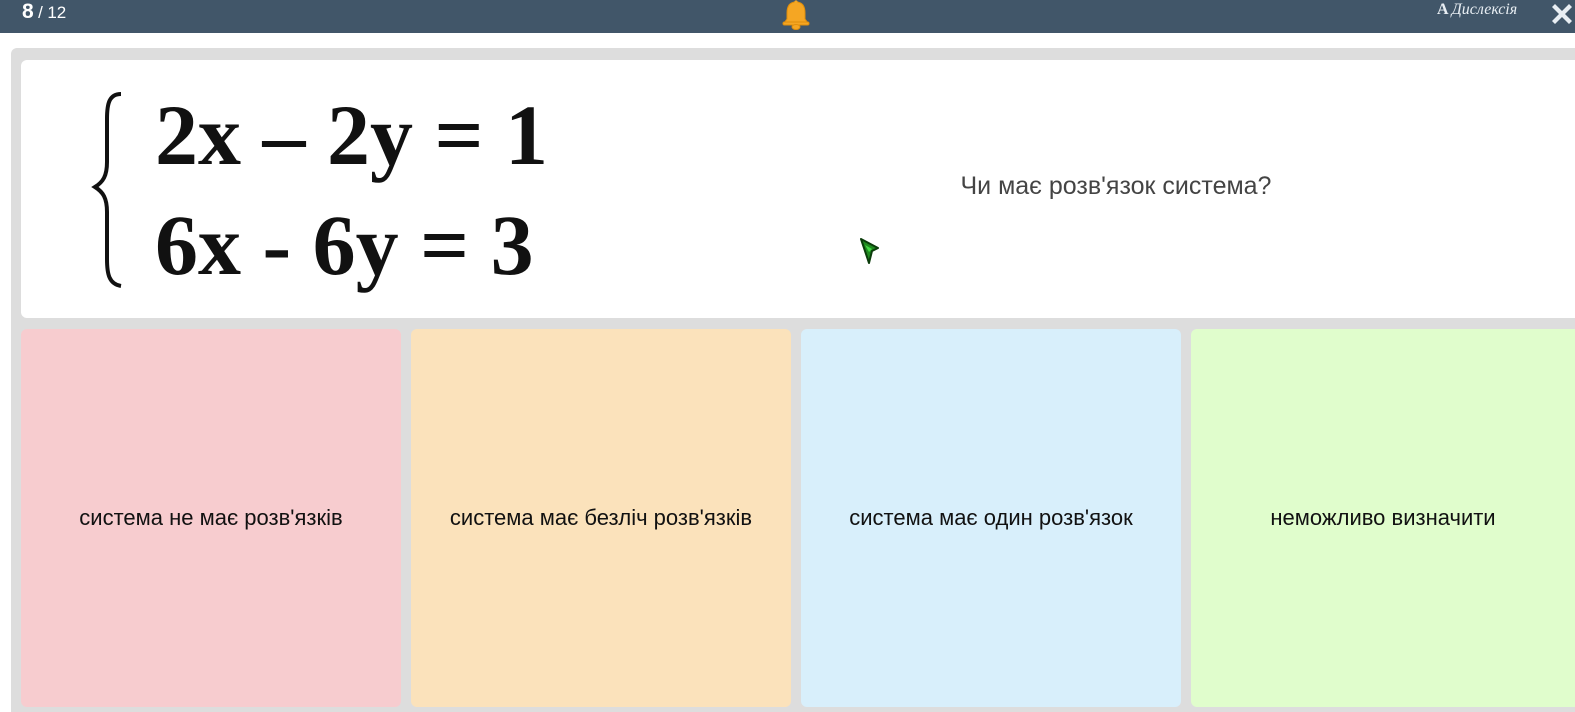  I want to click on equation-system-image: 2x – 2y = 1 6x - 6y = 3, so click(319, 190).